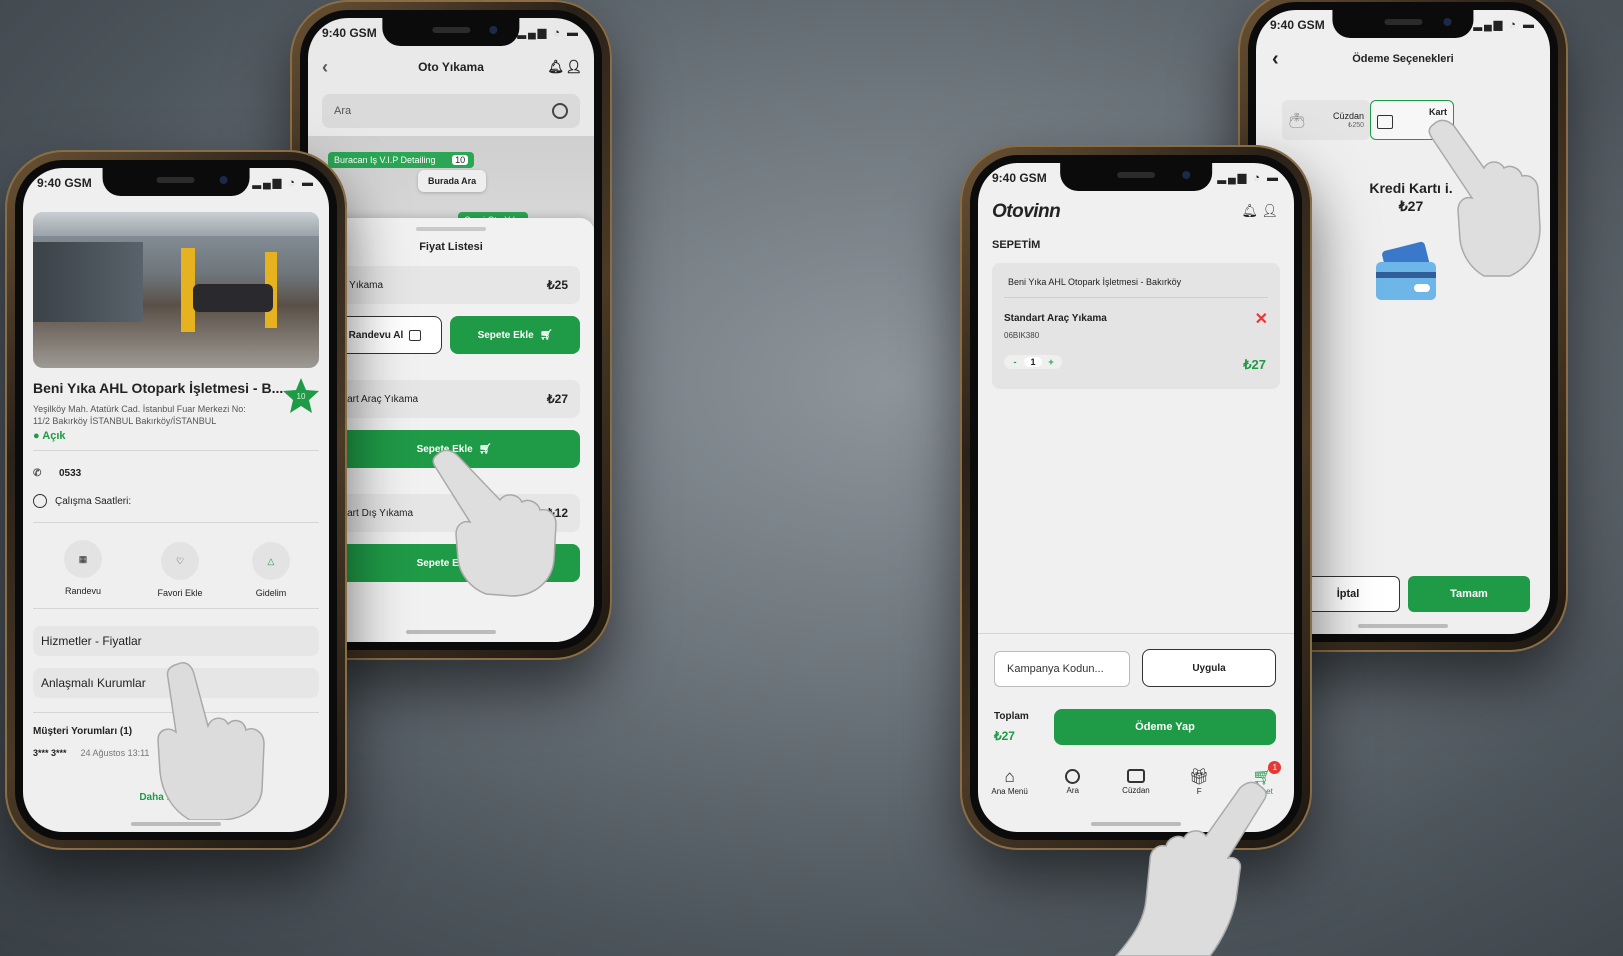  I want to click on payment-amount: ₺27, so click(1411, 206).